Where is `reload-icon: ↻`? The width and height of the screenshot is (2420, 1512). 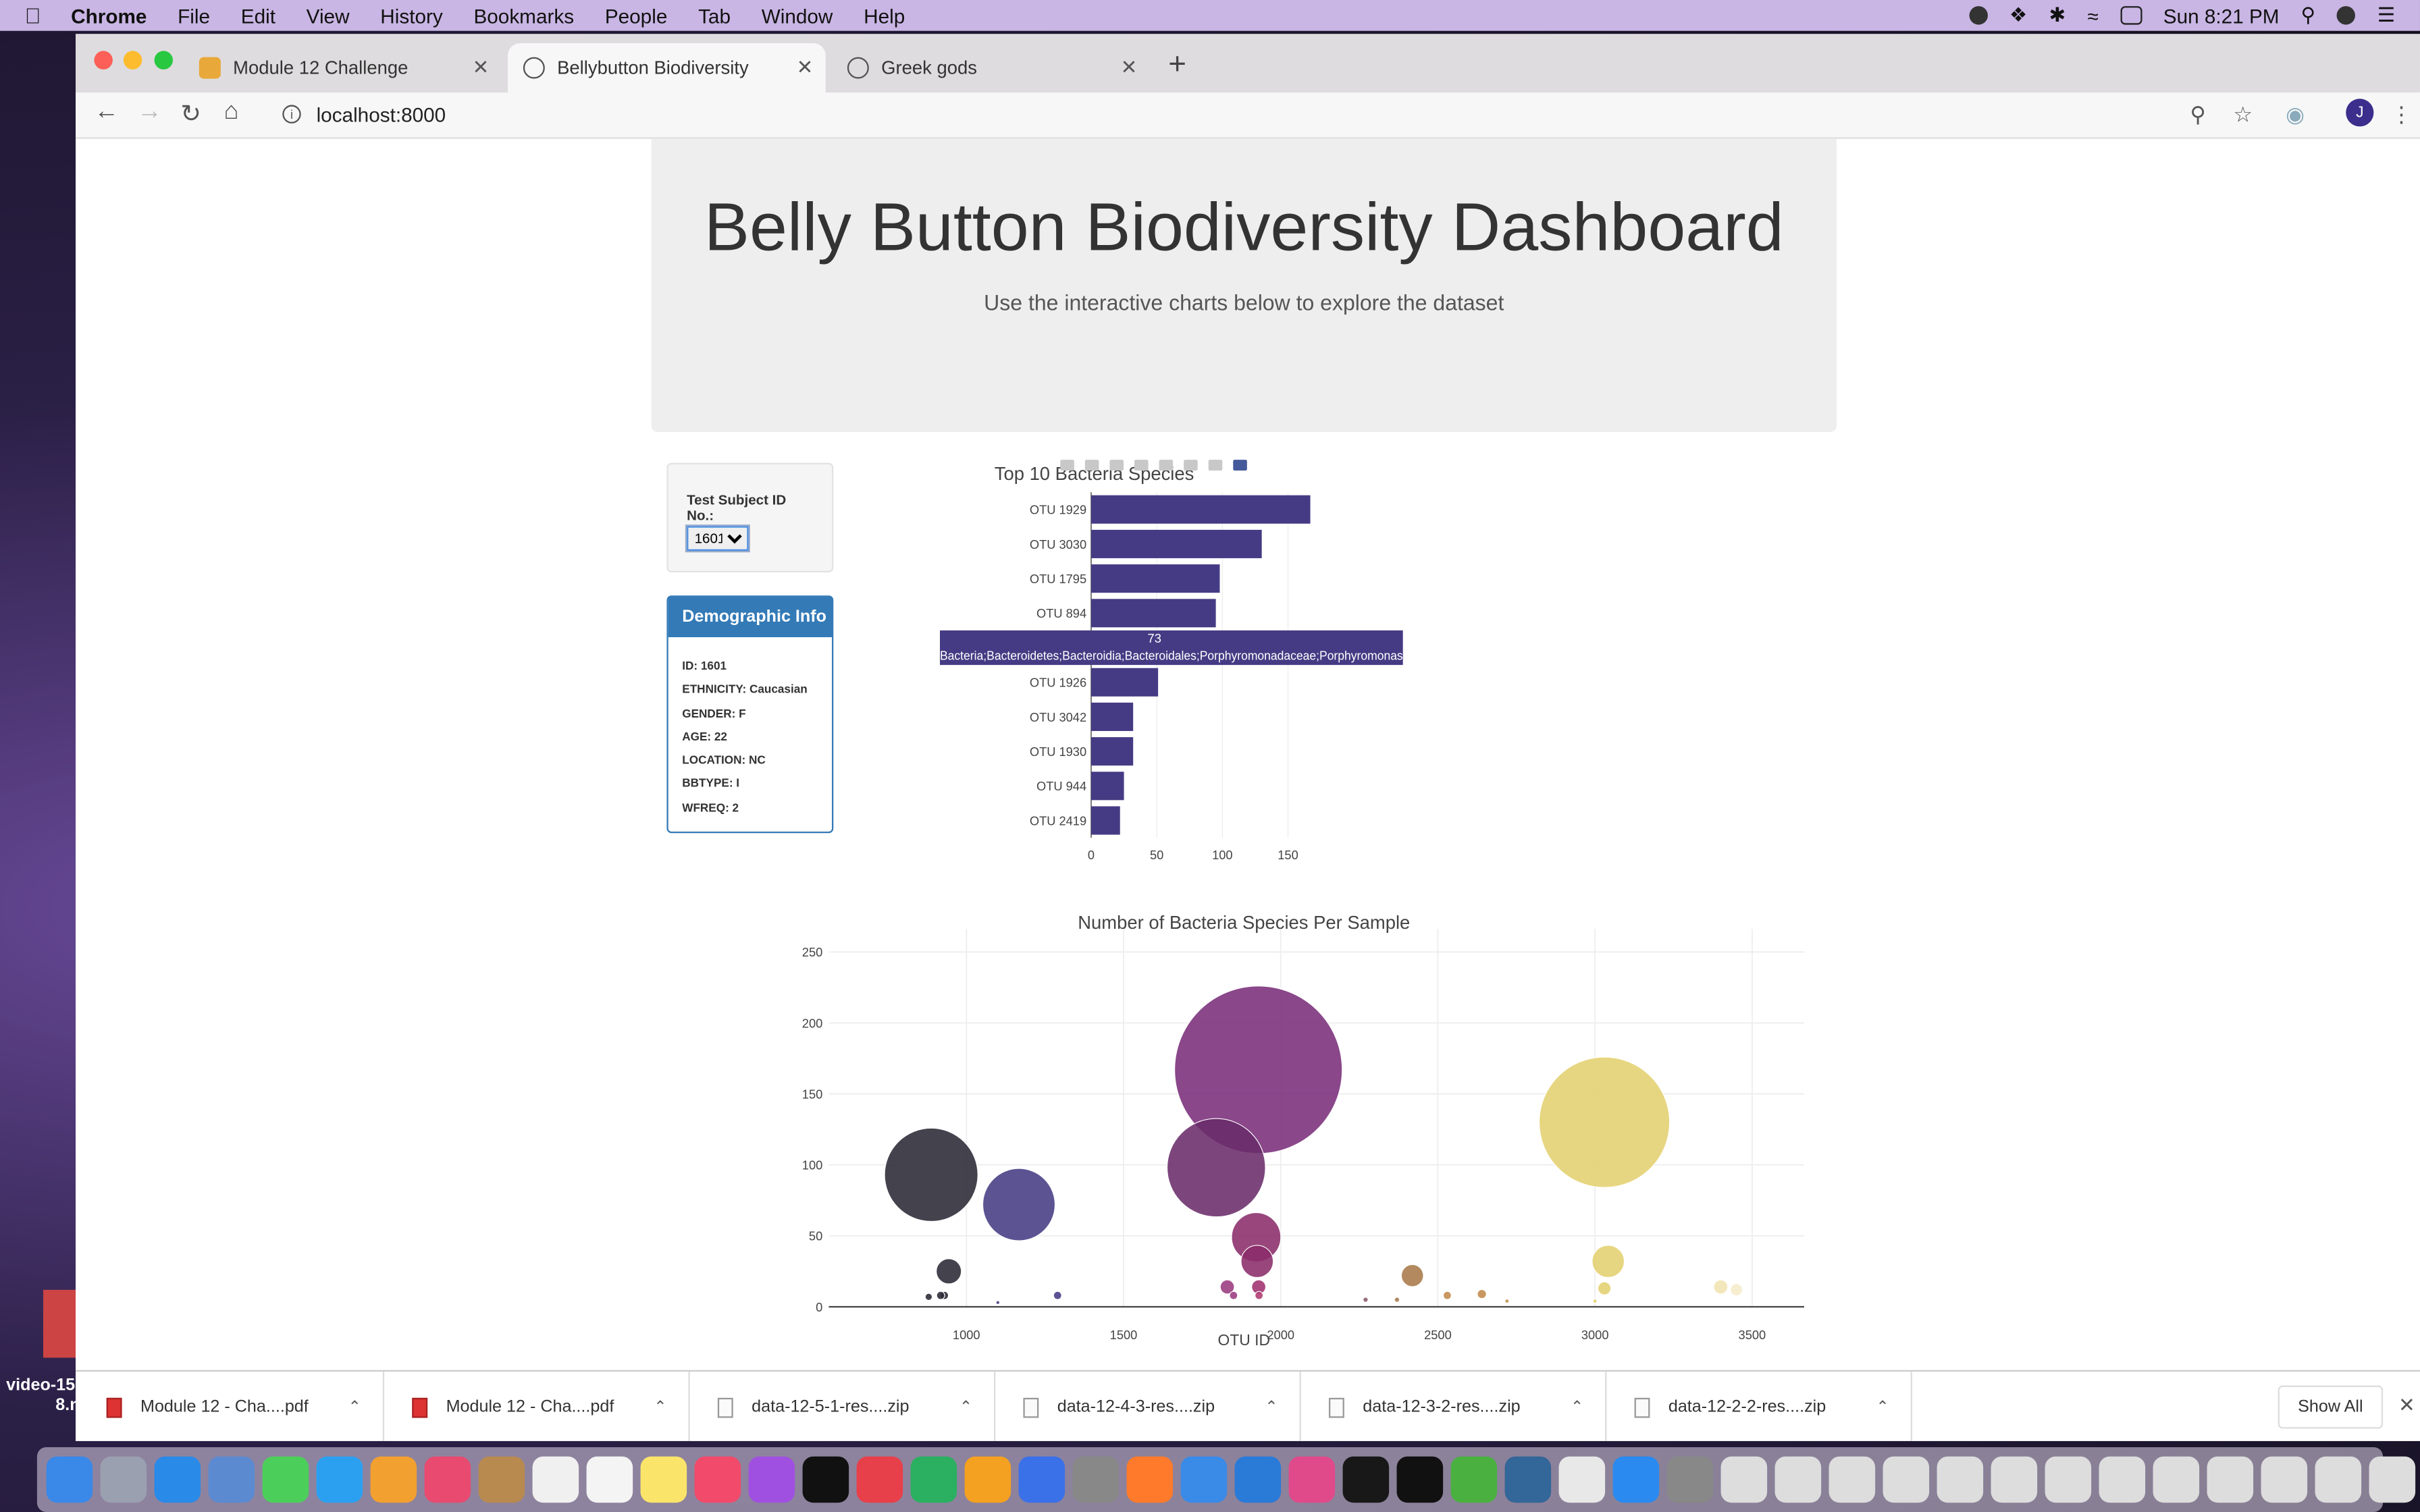 reload-icon: ↻ is located at coordinates (190, 114).